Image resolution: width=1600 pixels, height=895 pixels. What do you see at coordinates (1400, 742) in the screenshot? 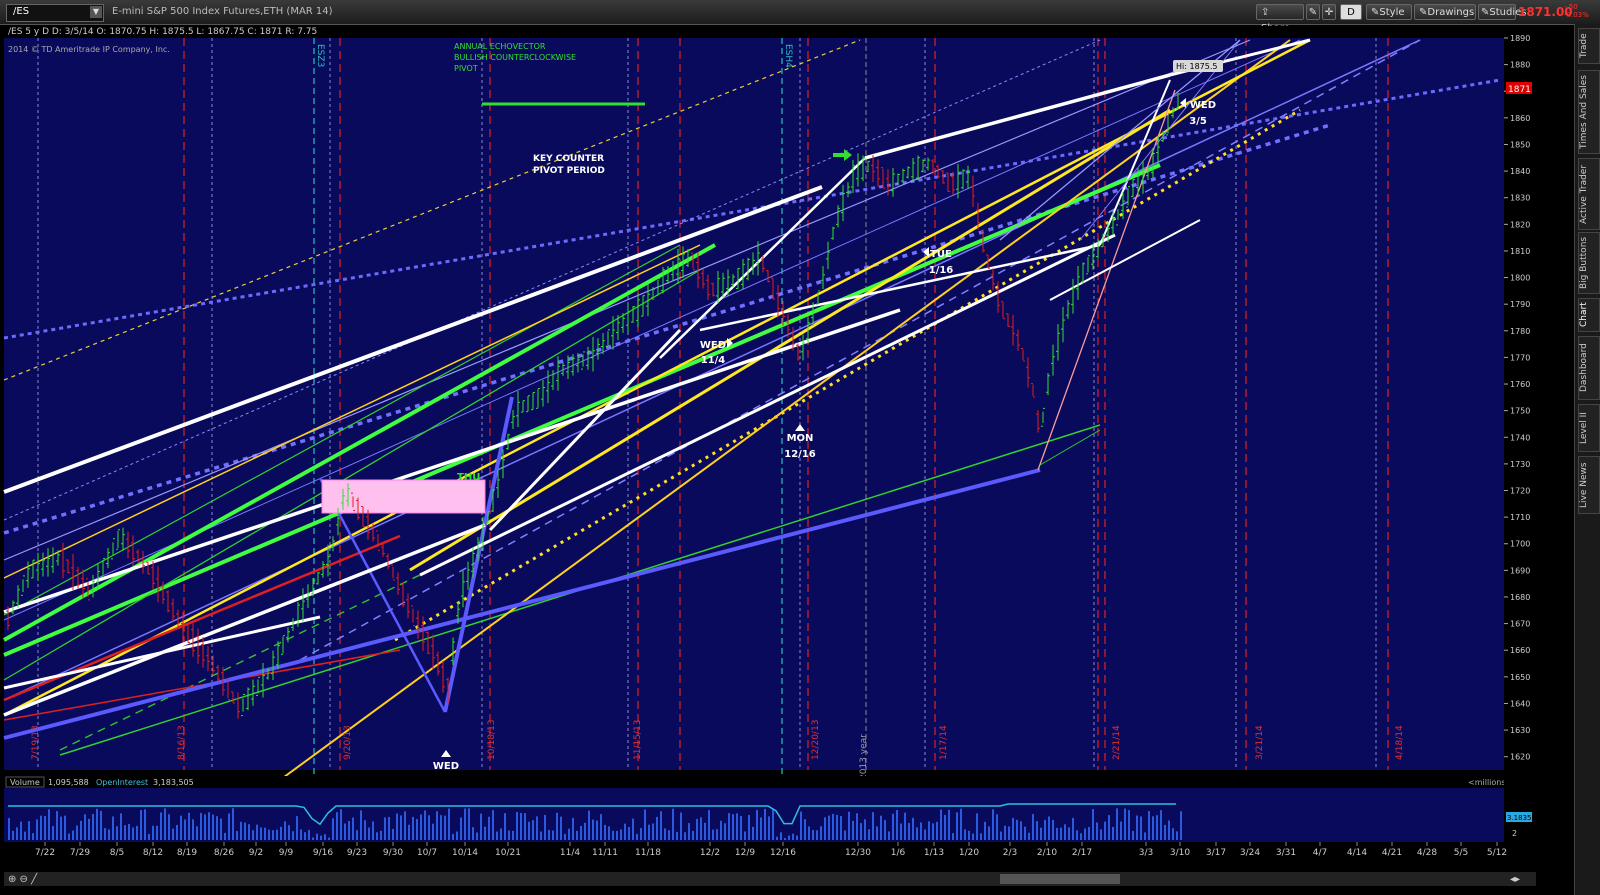
I see `vertical-date-label: 4/18/14` at bounding box center [1400, 742].